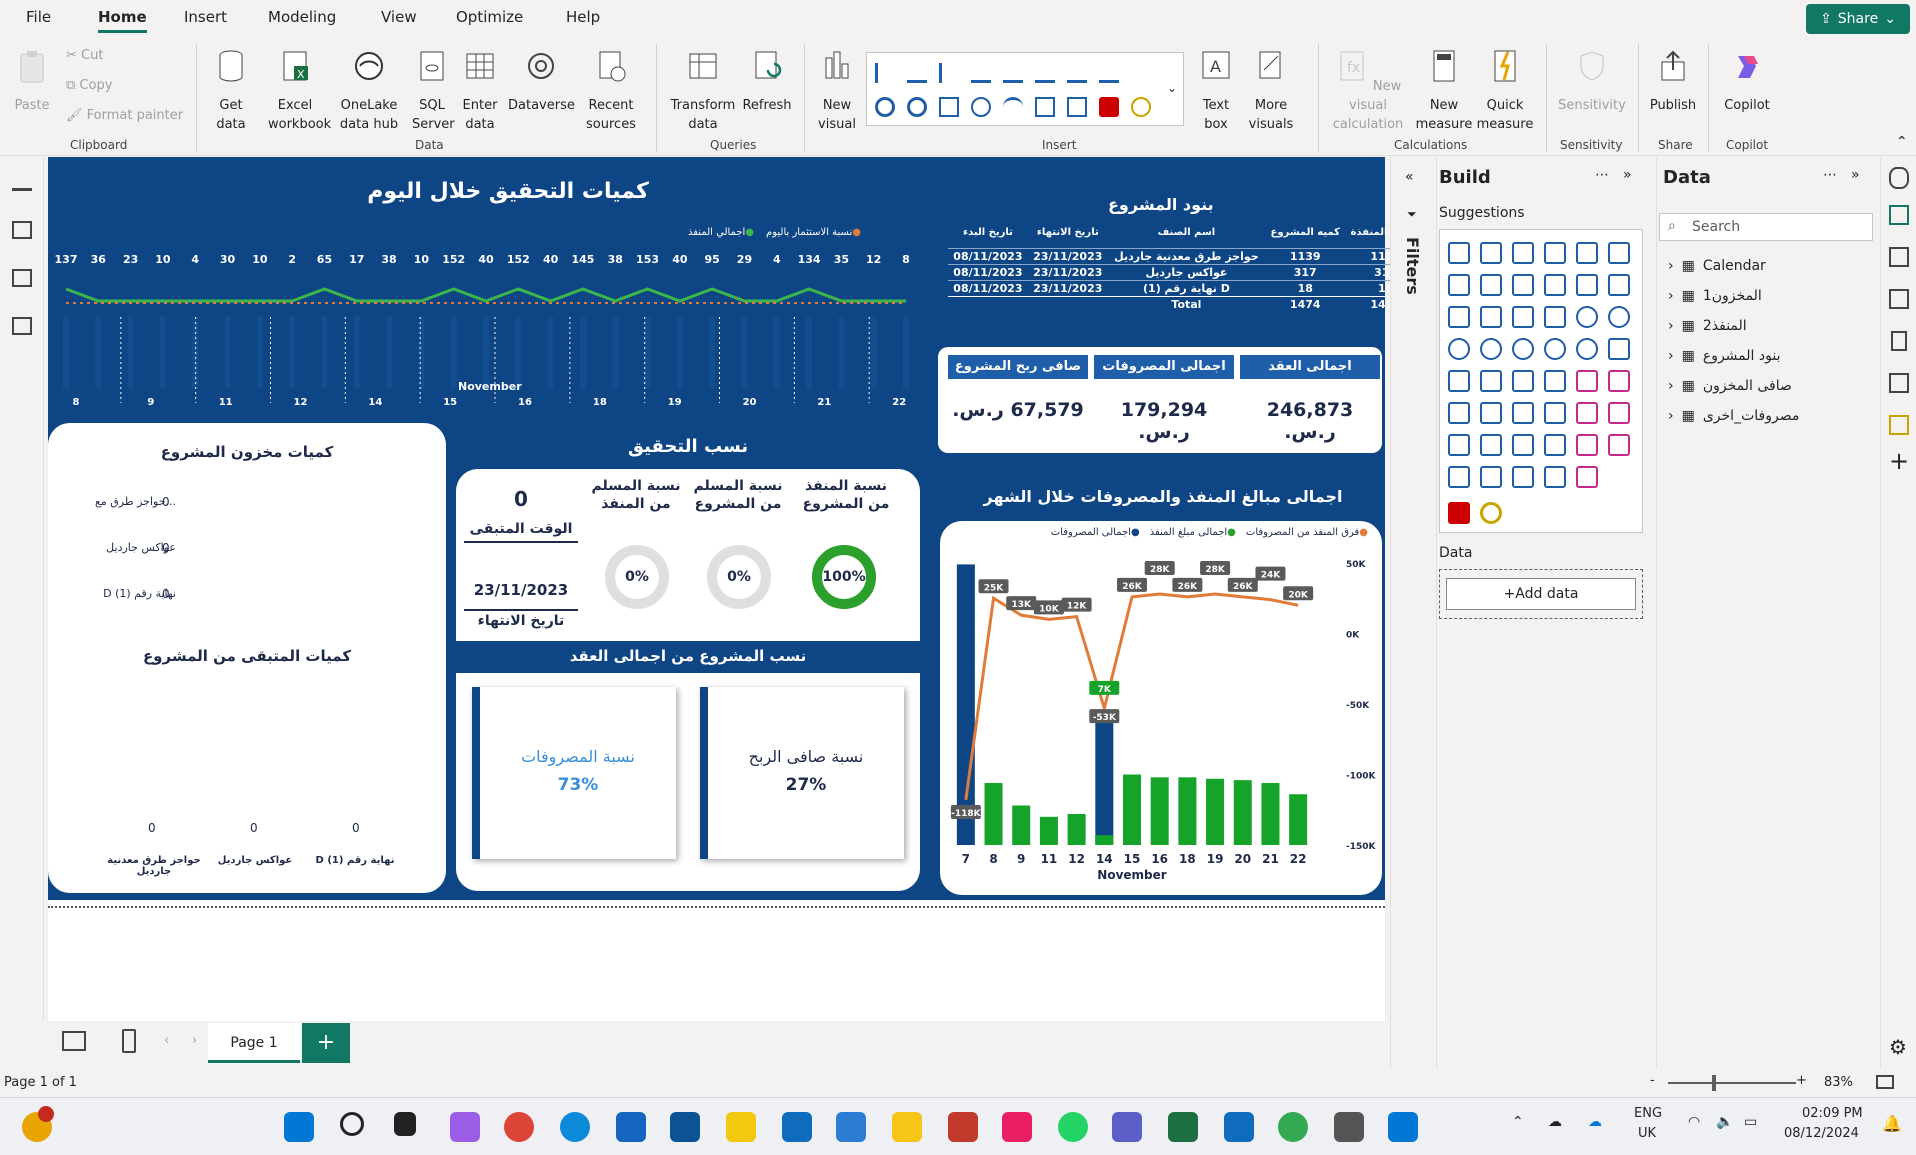 The width and height of the screenshot is (1916, 1155). I want to click on calculator-icon, so click(1349, 1127).